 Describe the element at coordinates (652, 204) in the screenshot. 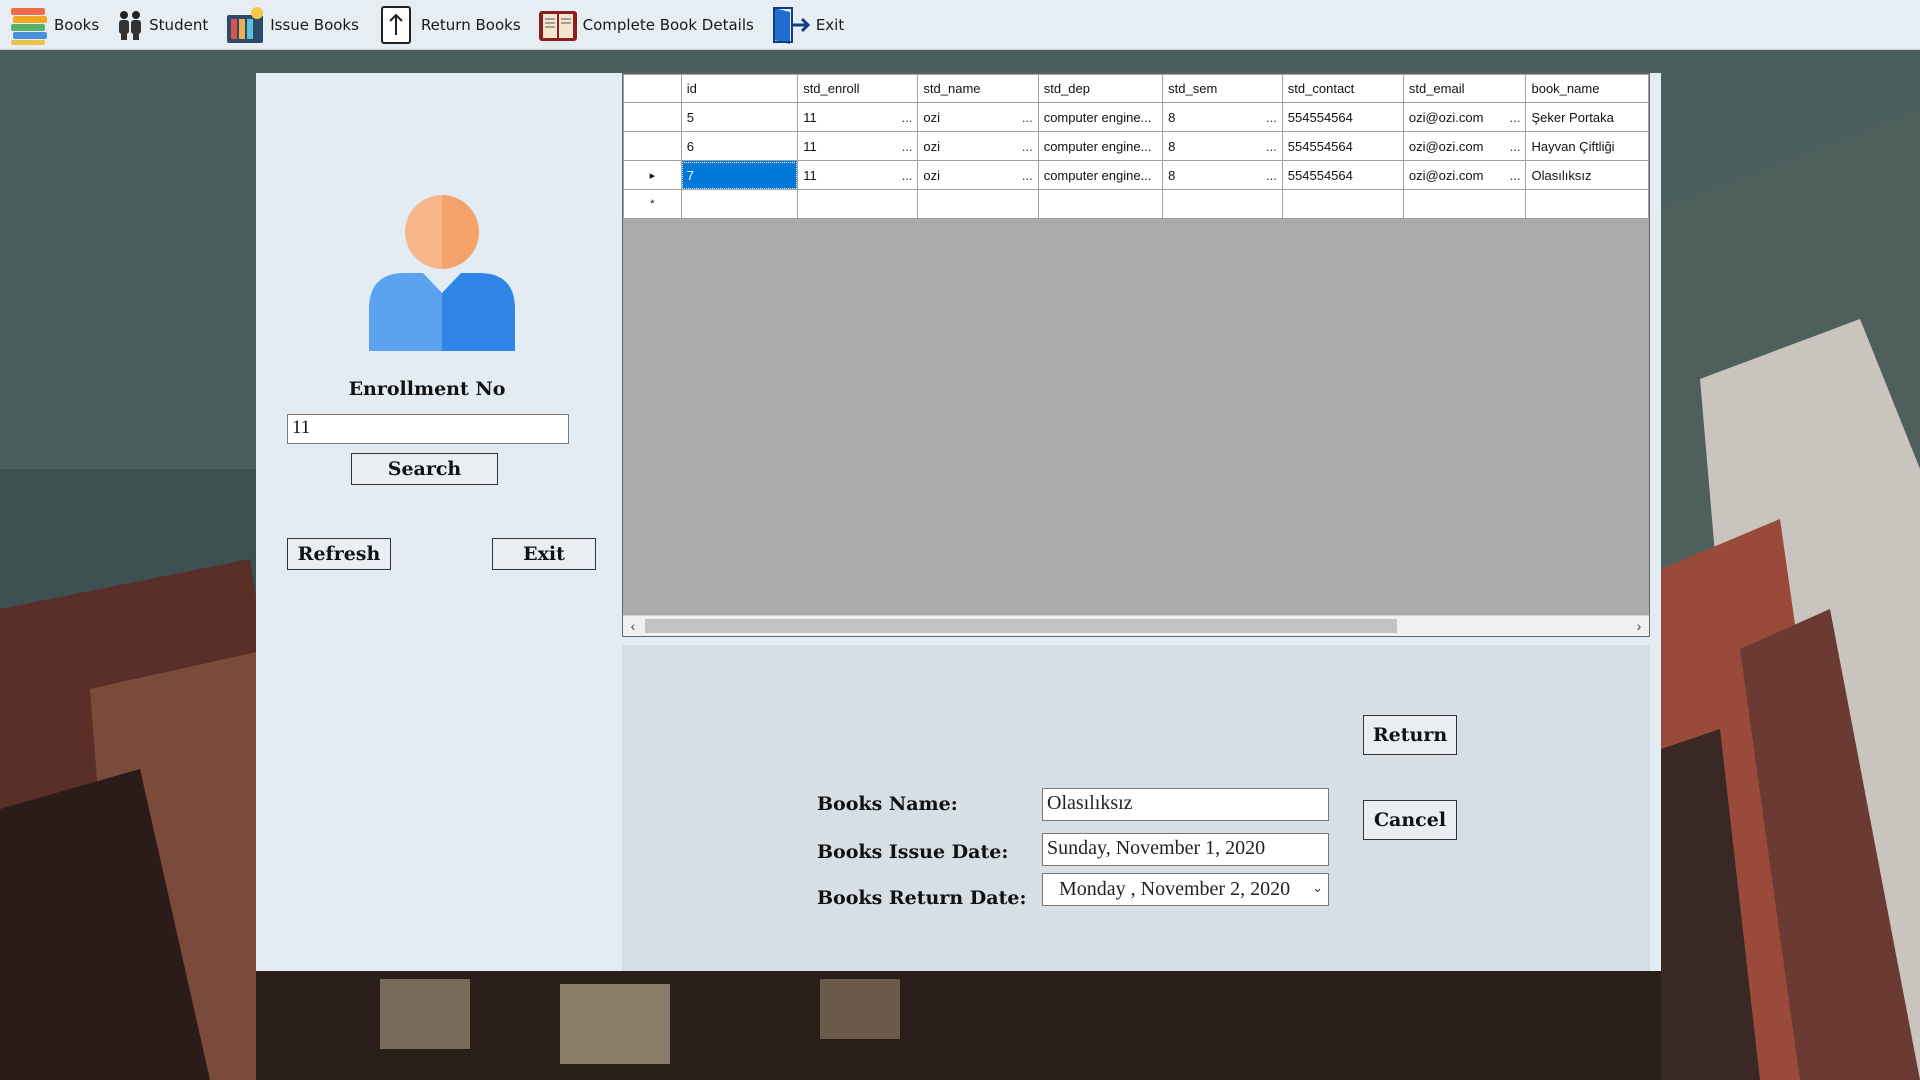

I see `row-header-new: *` at that location.